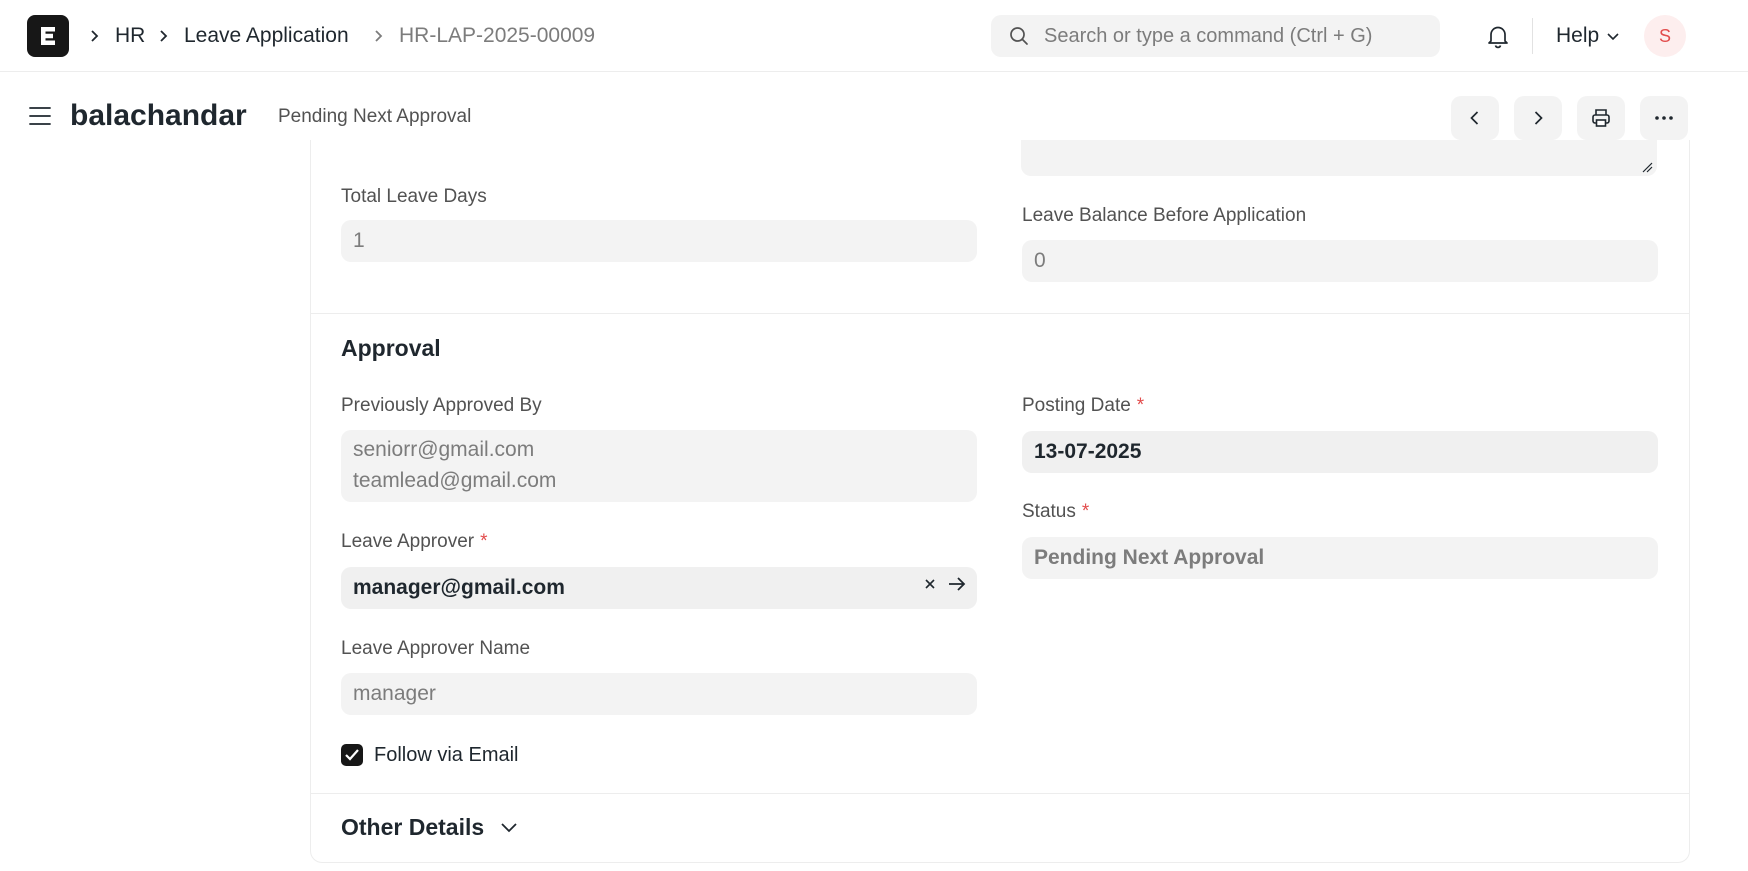 This screenshot has height=871, width=1748. What do you see at coordinates (957, 584) in the screenshot?
I see `arrow-right-icon` at bounding box center [957, 584].